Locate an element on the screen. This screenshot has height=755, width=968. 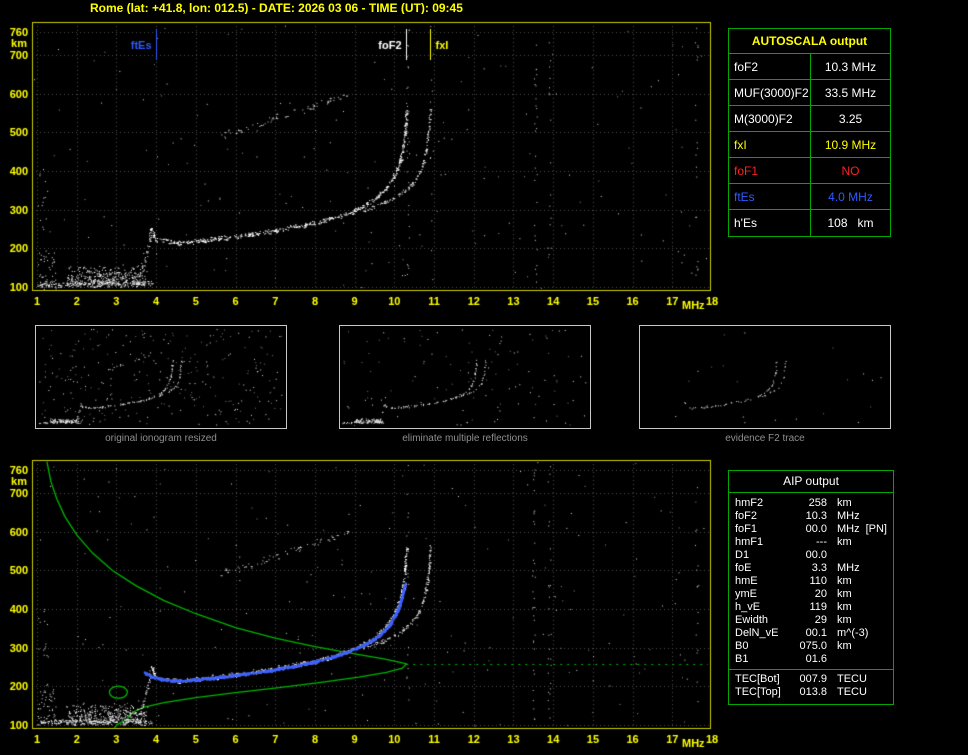
param-label: DelN_vE is located at coordinates (757, 633).